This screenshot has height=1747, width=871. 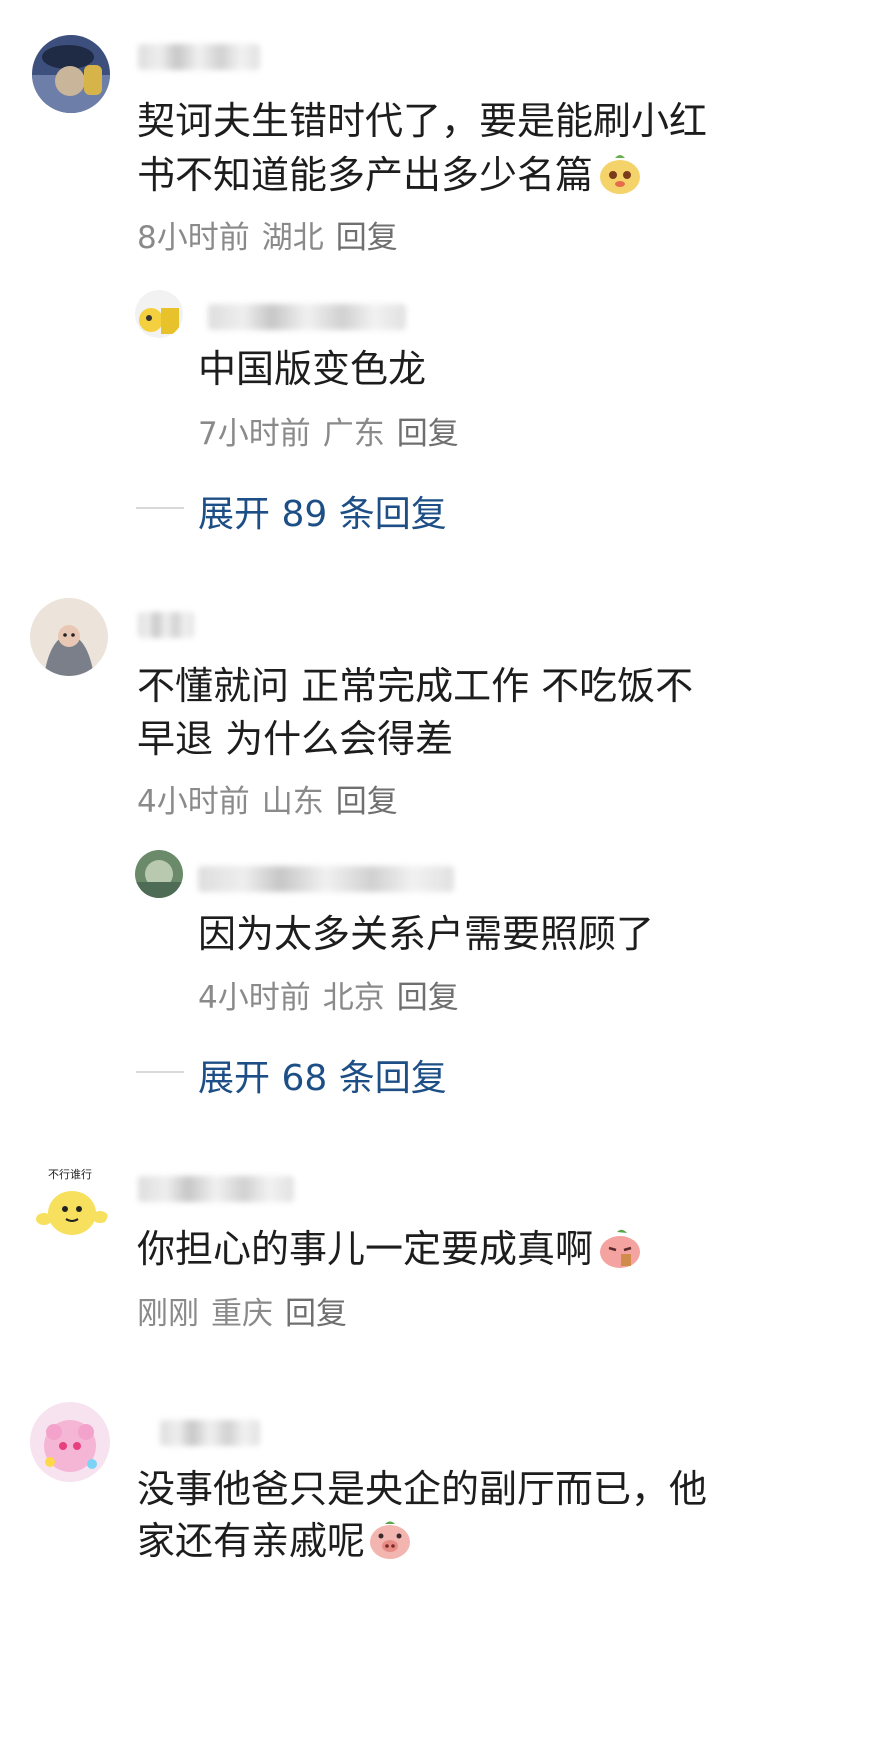 What do you see at coordinates (295, 739) in the screenshot?
I see `comment-text: 早退 为什么会得差` at bounding box center [295, 739].